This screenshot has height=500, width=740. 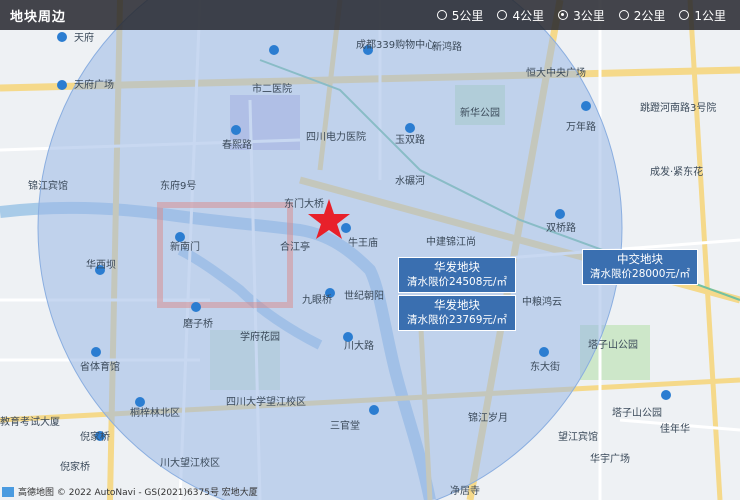 What do you see at coordinates (640, 259) in the screenshot?
I see `plot-name: 中交地块` at bounding box center [640, 259].